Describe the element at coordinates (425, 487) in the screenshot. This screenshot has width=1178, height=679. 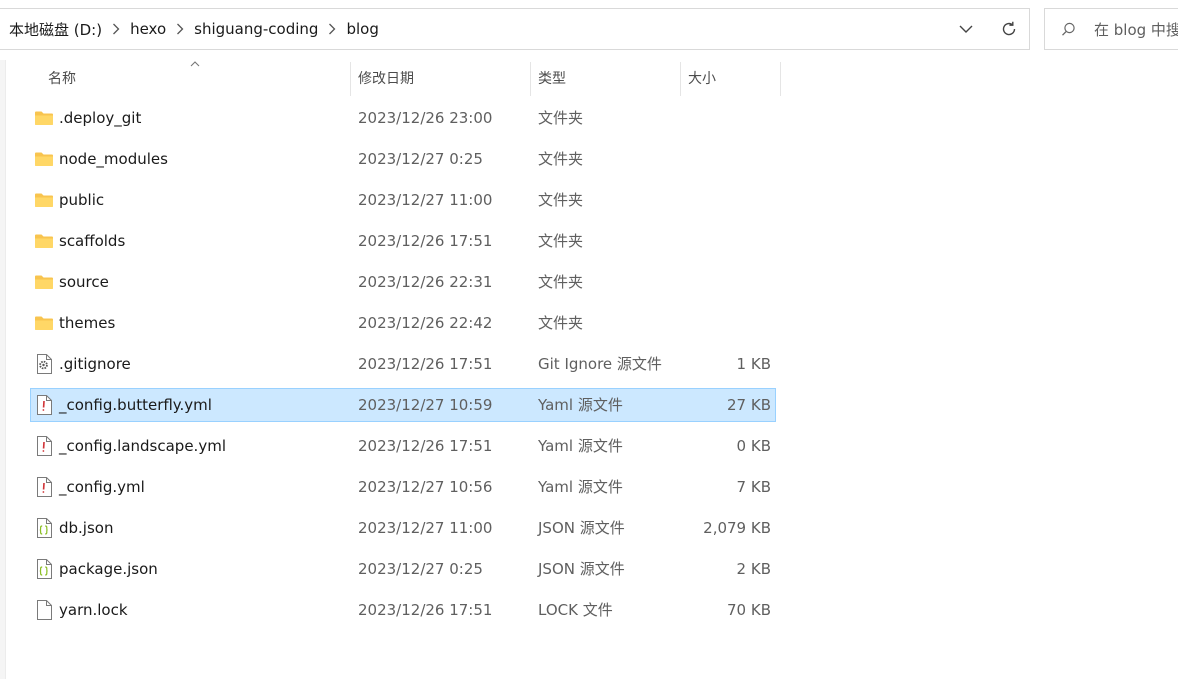
I see `file-modified-date: 2023/12/27 10:56` at that location.